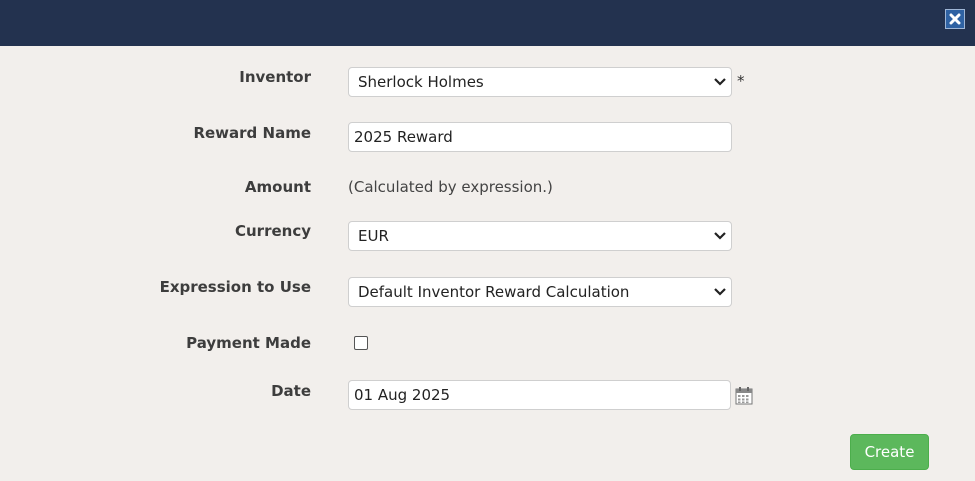 This screenshot has height=481, width=975. What do you see at coordinates (539, 395) in the screenshot?
I see `date-input: 01 Aug 2025` at bounding box center [539, 395].